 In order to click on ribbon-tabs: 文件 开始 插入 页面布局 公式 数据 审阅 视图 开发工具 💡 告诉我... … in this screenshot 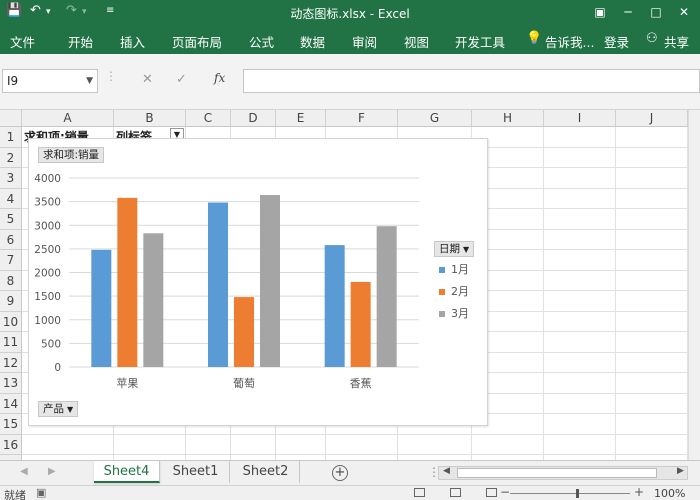, I will do `click(350, 39)`.